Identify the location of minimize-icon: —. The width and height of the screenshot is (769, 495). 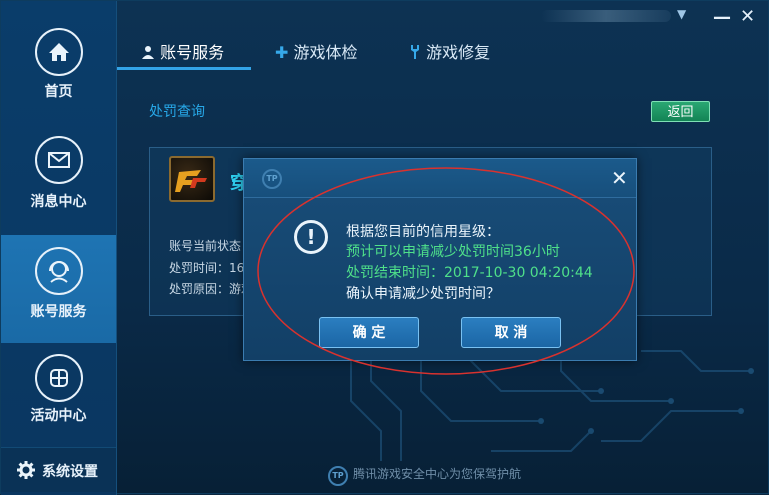
(722, 17).